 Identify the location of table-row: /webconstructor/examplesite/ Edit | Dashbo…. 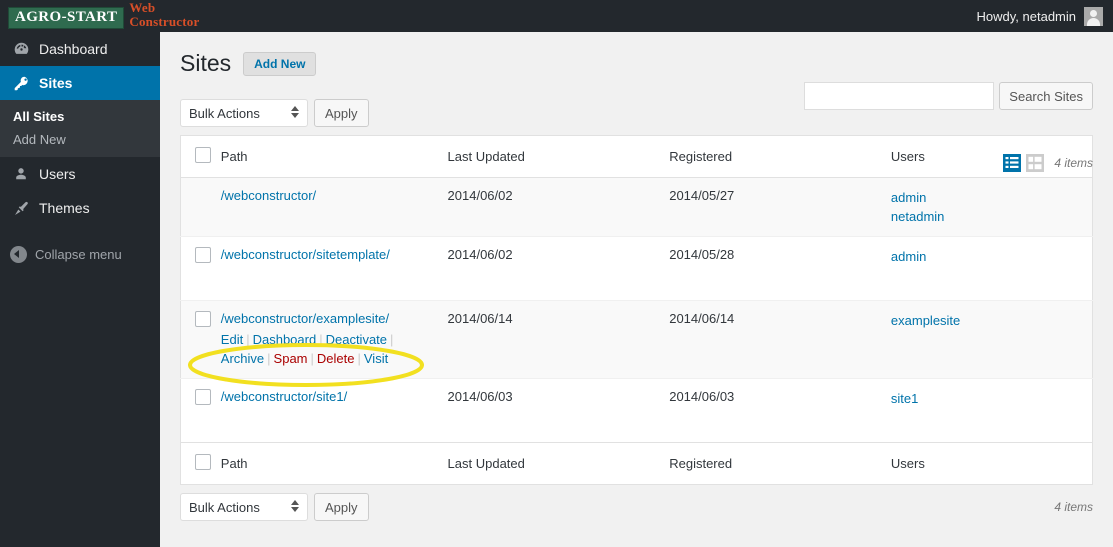
(636, 339).